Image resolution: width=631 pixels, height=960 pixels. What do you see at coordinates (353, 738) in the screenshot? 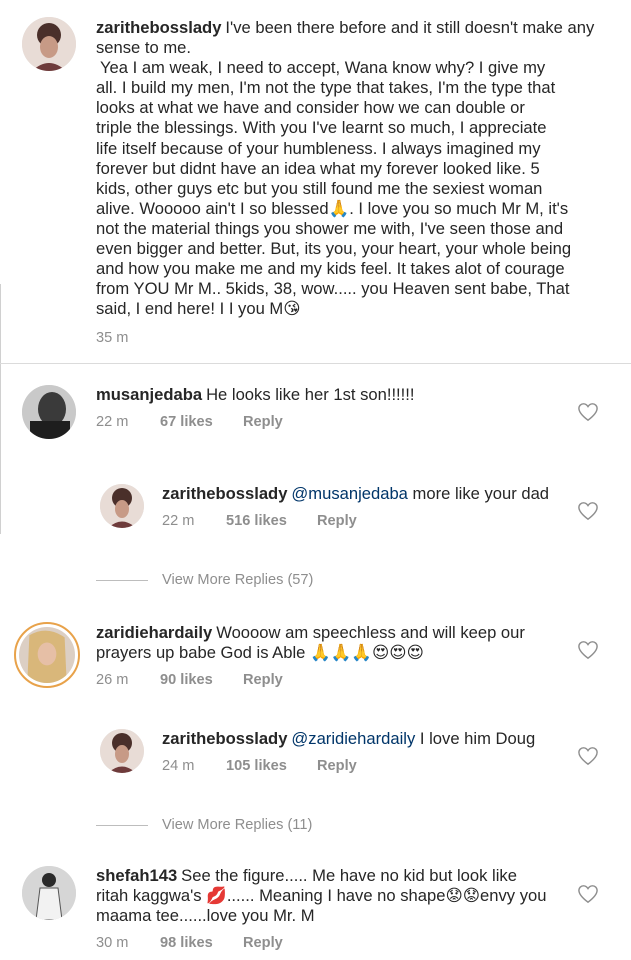
I see `mention-link: @zaridiehardaily` at bounding box center [353, 738].